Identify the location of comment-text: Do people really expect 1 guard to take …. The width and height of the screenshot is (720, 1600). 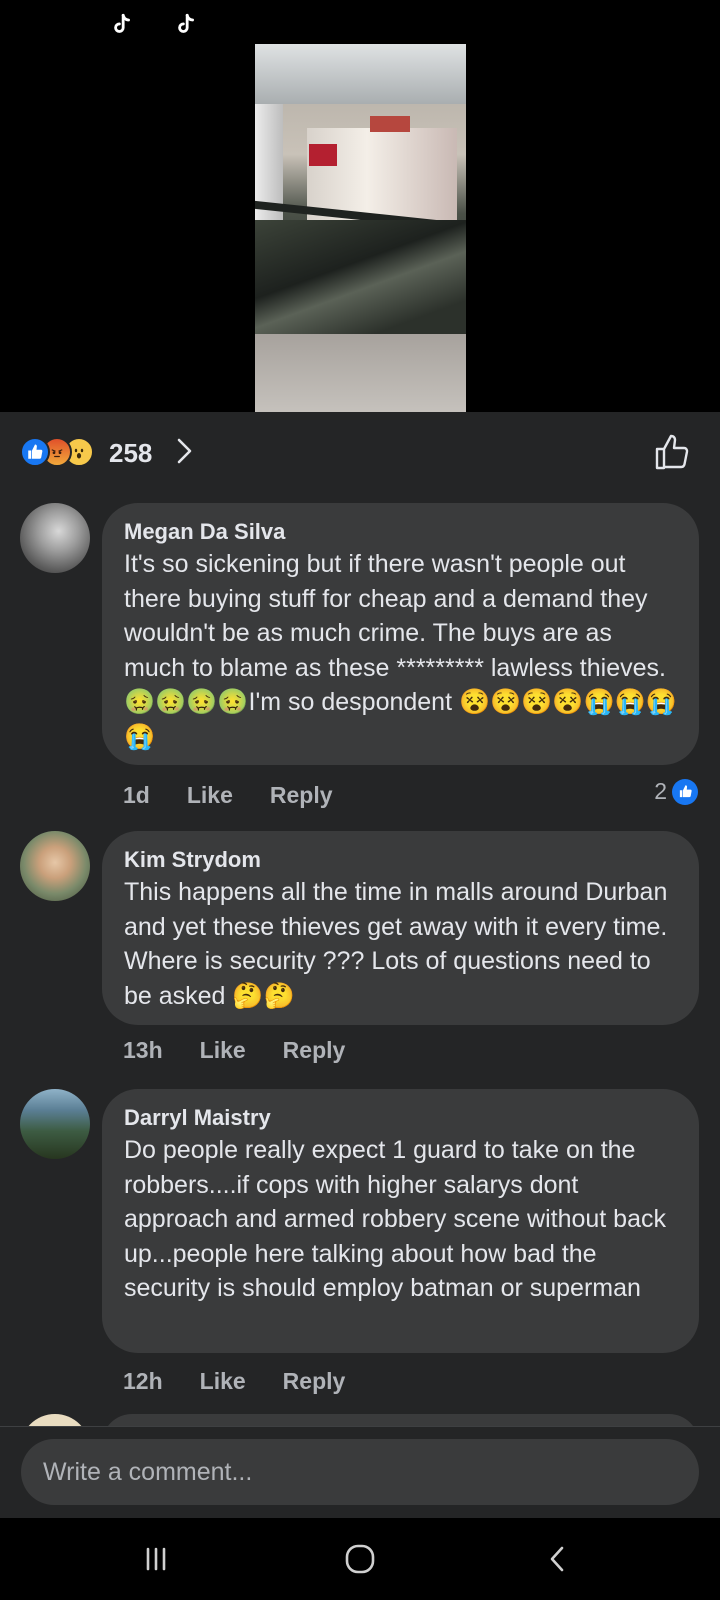
(398, 1219).